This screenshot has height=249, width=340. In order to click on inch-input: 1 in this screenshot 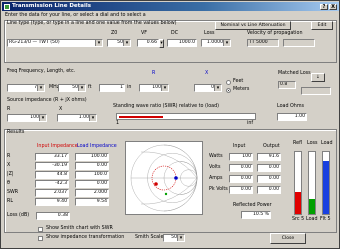, I will do `click(112, 88)`.